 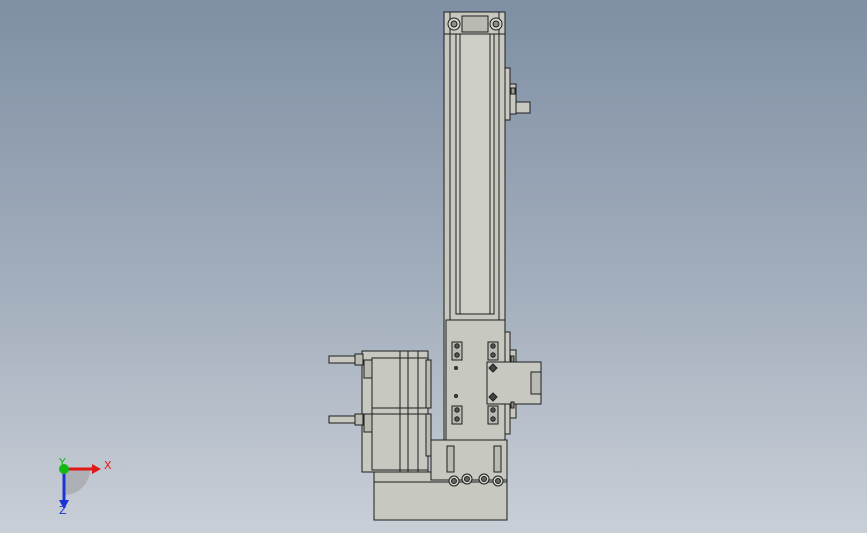 What do you see at coordinates (517, 94) in the screenshot?
I see `limit-sensor-bracket` at bounding box center [517, 94].